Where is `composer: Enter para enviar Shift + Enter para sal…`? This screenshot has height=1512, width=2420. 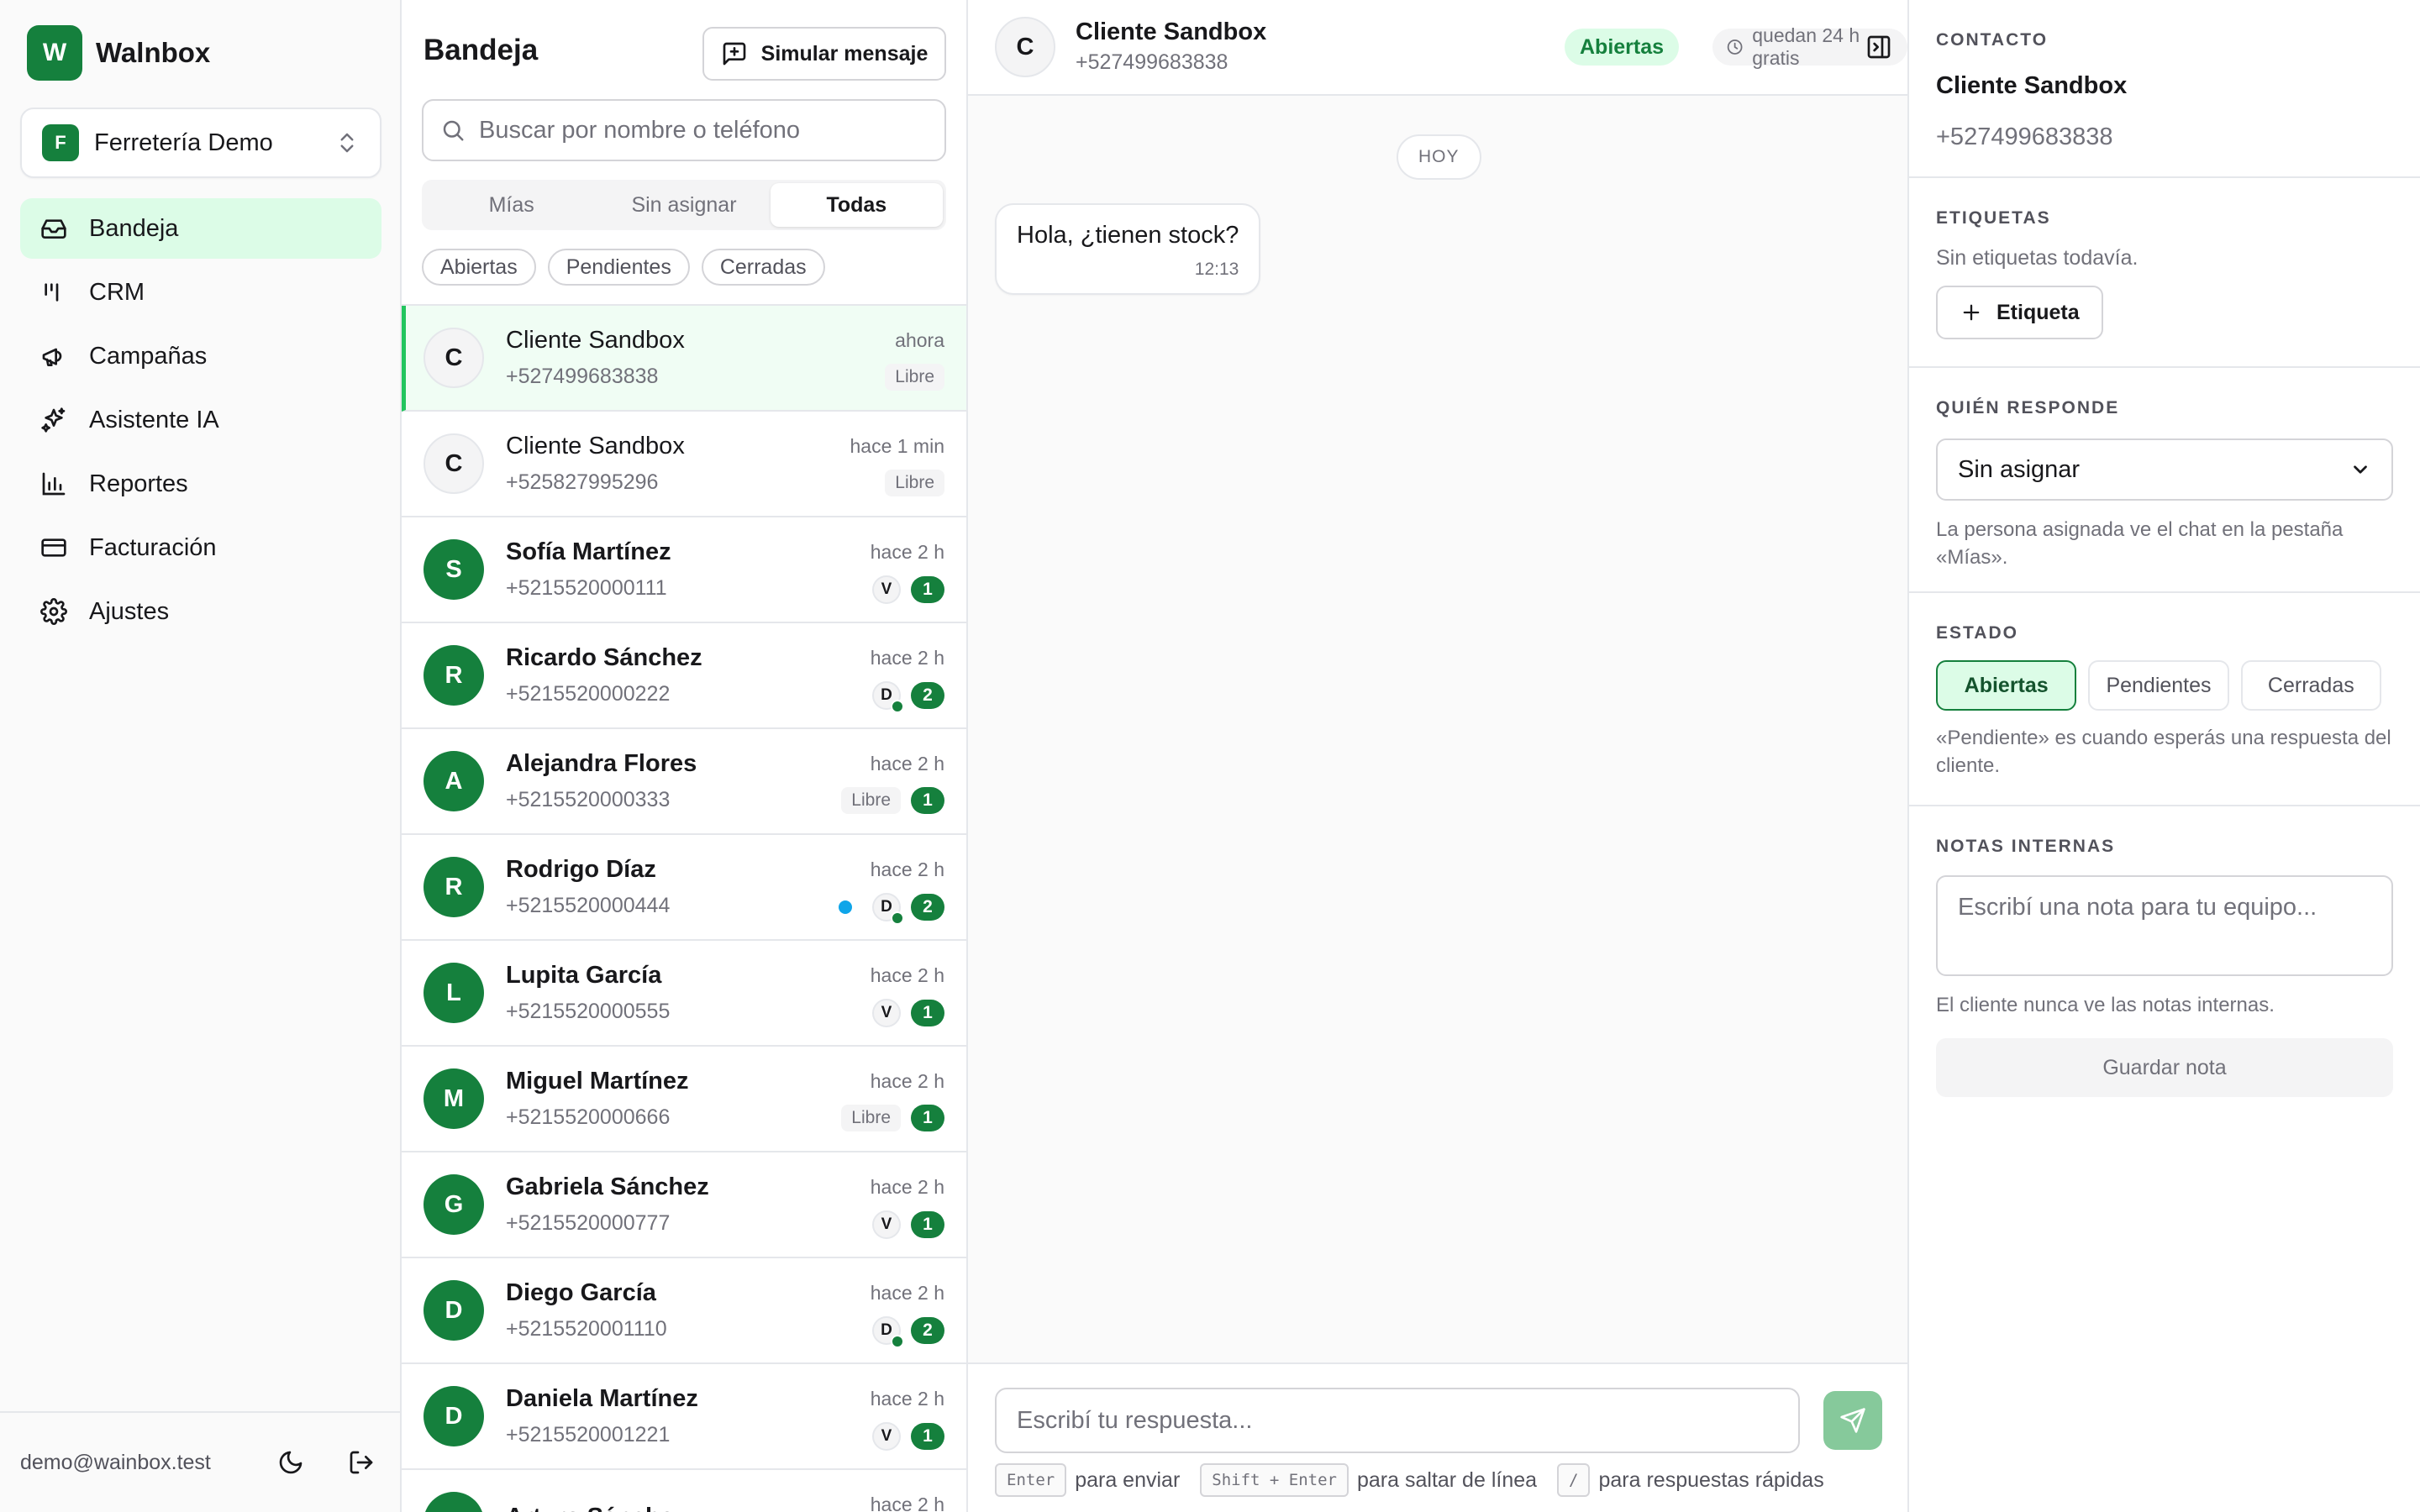
composer: Enter para enviar Shift + Enter para sal… is located at coordinates (1437, 1437).